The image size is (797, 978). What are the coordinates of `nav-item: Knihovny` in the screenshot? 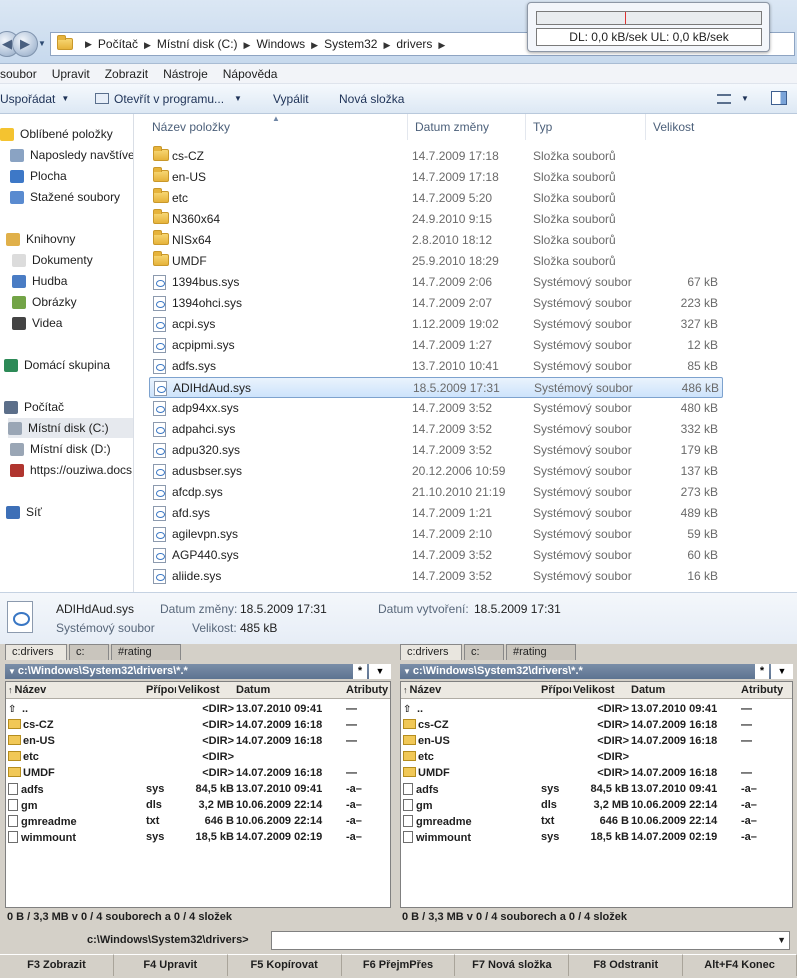 It's located at (69, 239).